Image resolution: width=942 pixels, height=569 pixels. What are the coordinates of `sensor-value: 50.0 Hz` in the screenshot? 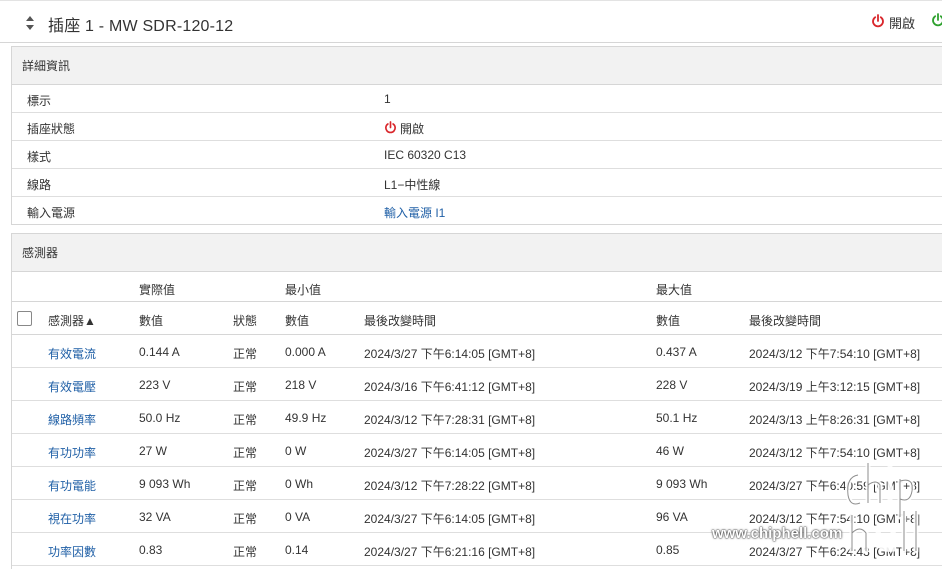 It's located at (160, 418).